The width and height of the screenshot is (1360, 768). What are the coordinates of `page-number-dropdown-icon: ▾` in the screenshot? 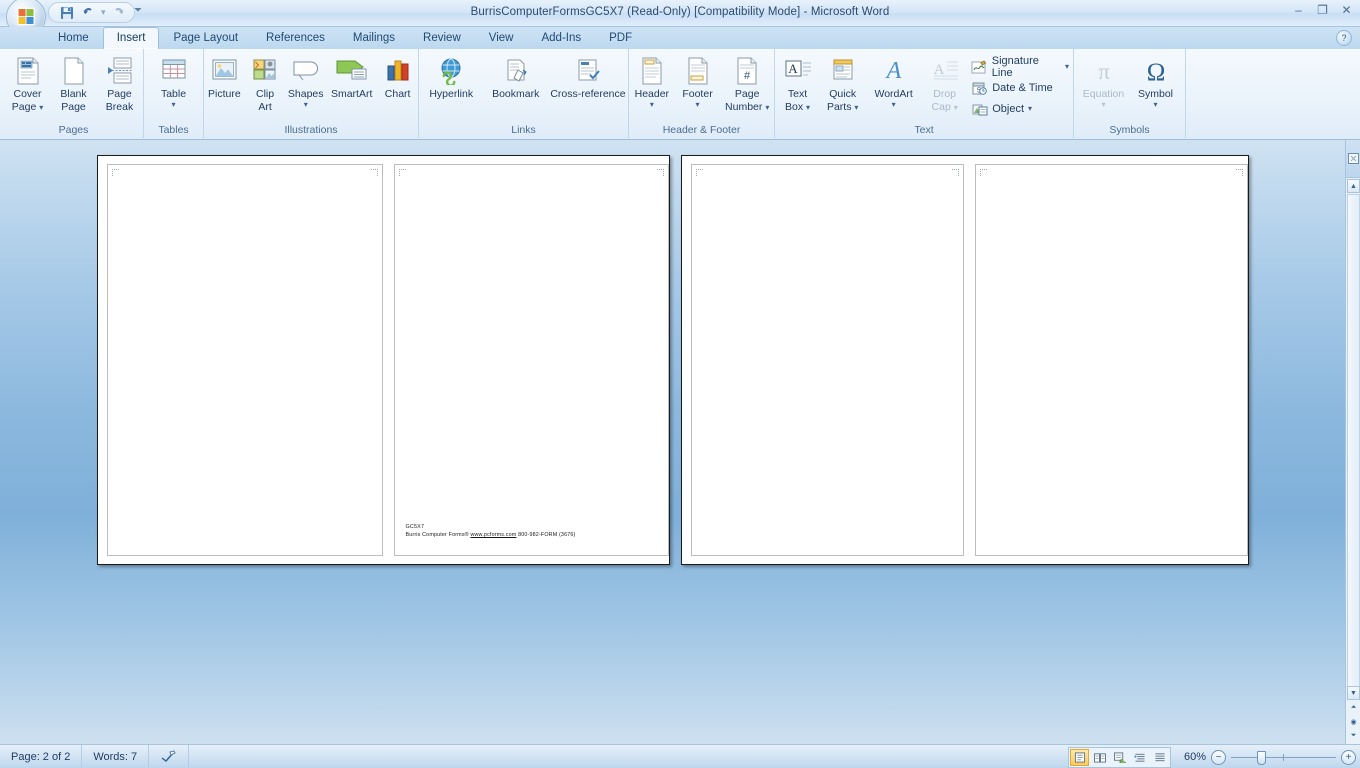 It's located at (767, 107).